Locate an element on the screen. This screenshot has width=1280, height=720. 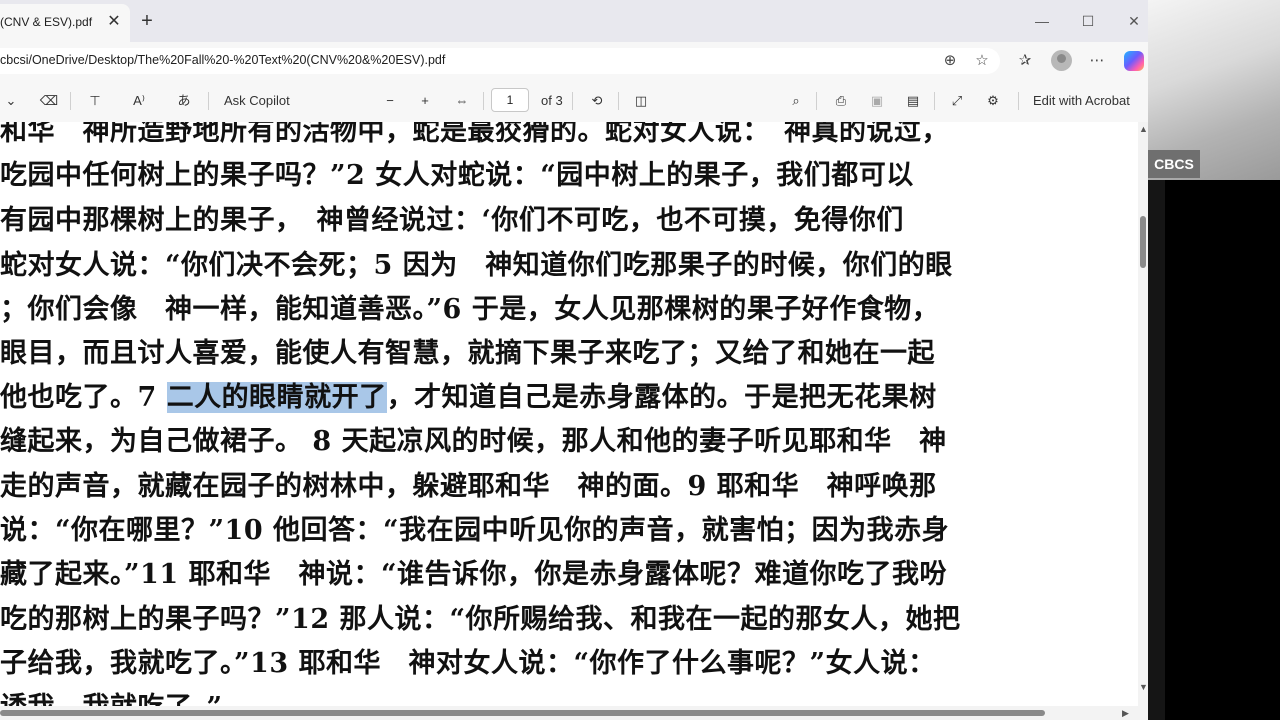
cbcs-label: CBCS is located at coordinates (1174, 164).